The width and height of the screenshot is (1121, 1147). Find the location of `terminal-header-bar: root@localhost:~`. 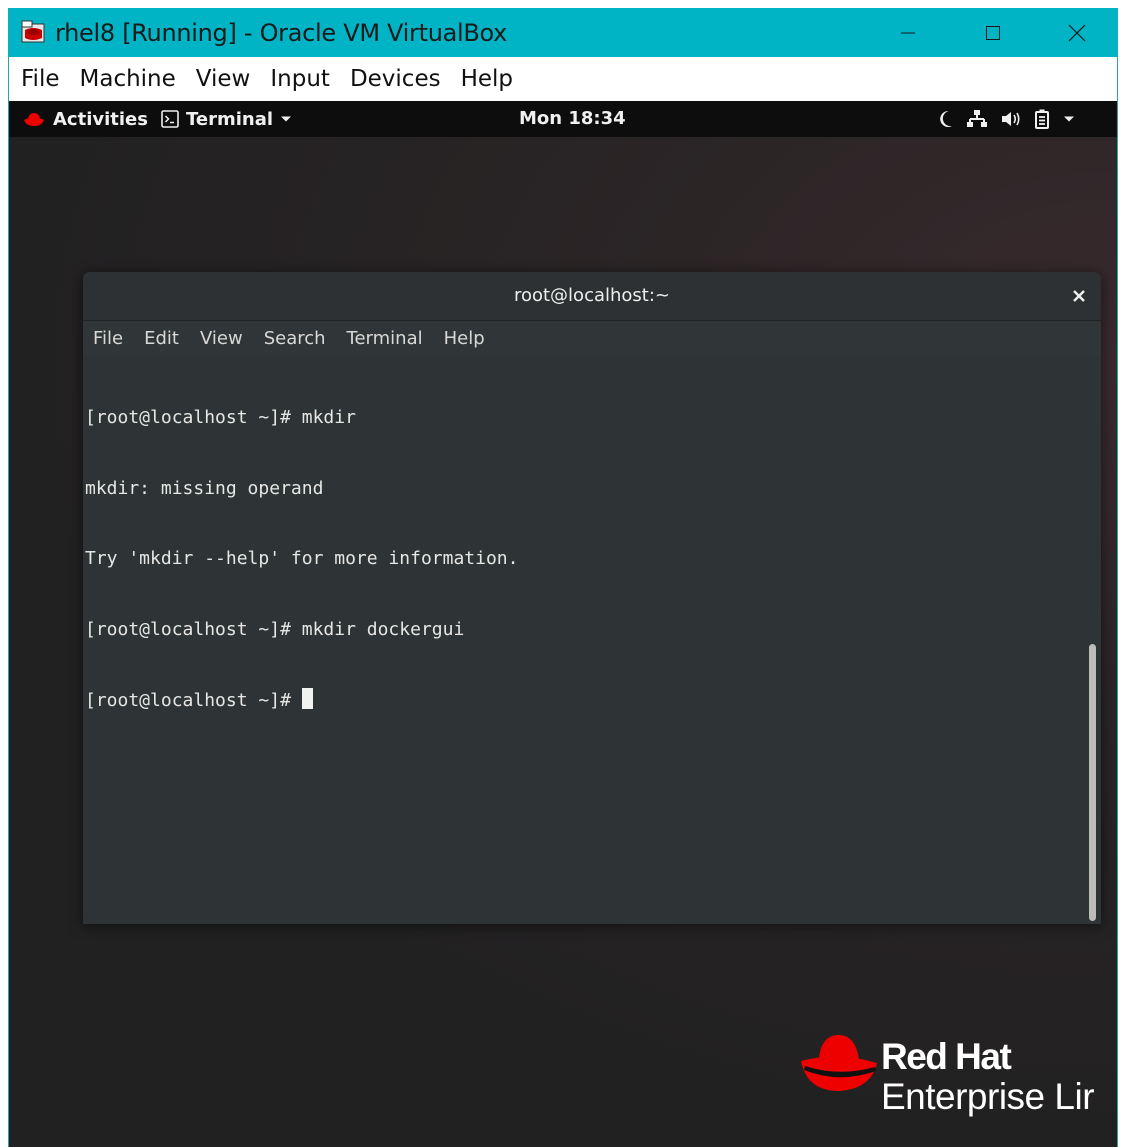

terminal-header-bar: root@localhost:~ is located at coordinates (592, 296).